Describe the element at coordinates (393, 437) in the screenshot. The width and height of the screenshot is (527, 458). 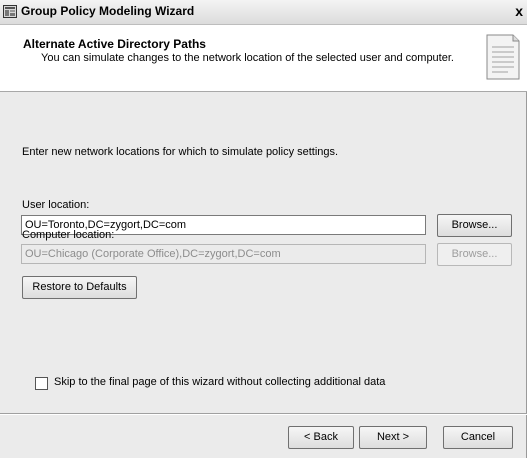
I see `next-button: Next >` at that location.